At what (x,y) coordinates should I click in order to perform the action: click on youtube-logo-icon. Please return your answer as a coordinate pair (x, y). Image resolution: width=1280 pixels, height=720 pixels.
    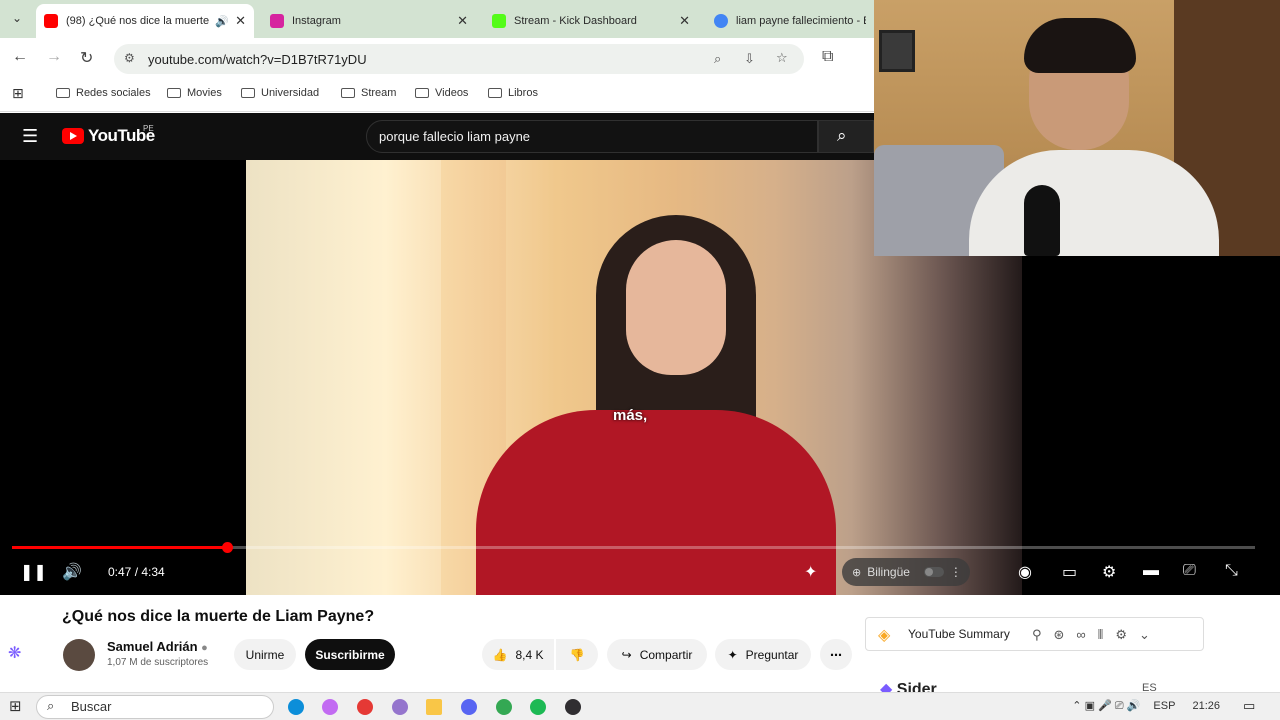
    Looking at the image, I should click on (73, 136).